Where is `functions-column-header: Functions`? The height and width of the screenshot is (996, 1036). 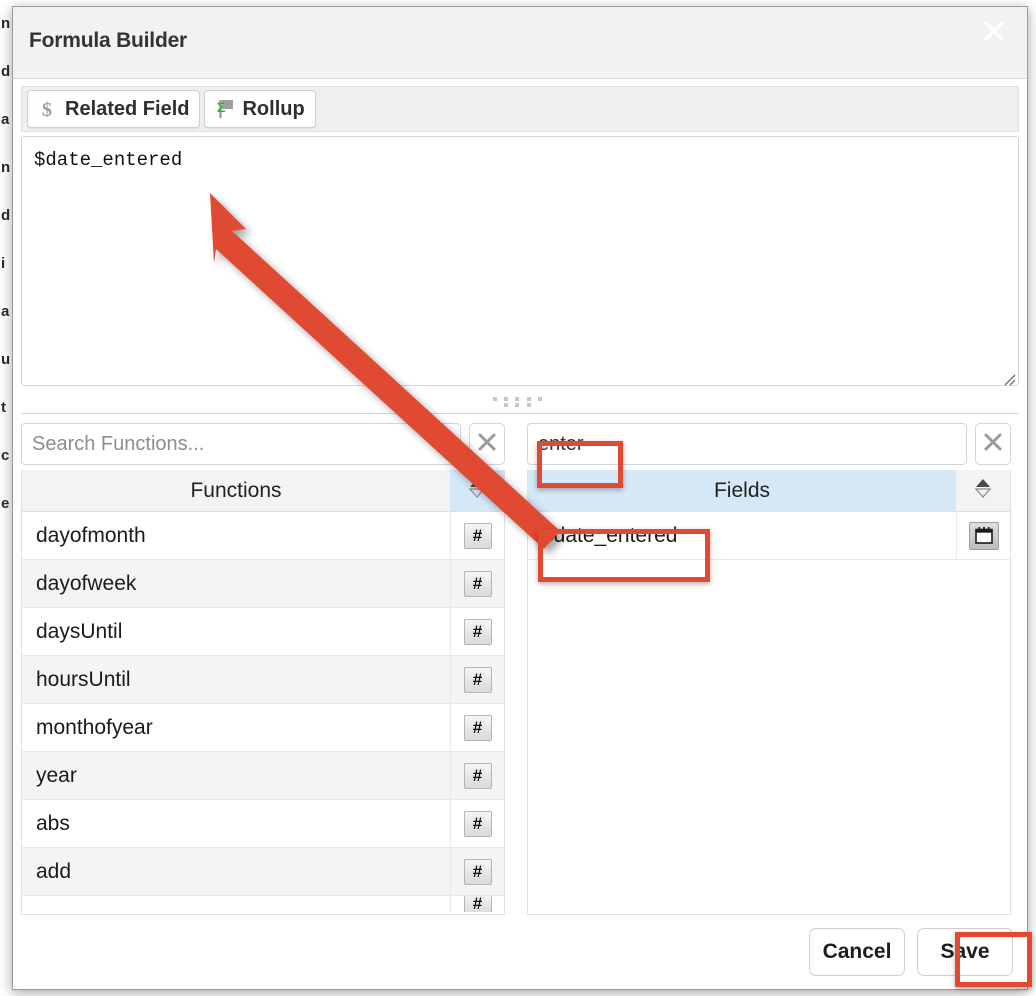
functions-column-header: Functions is located at coordinates (236, 490).